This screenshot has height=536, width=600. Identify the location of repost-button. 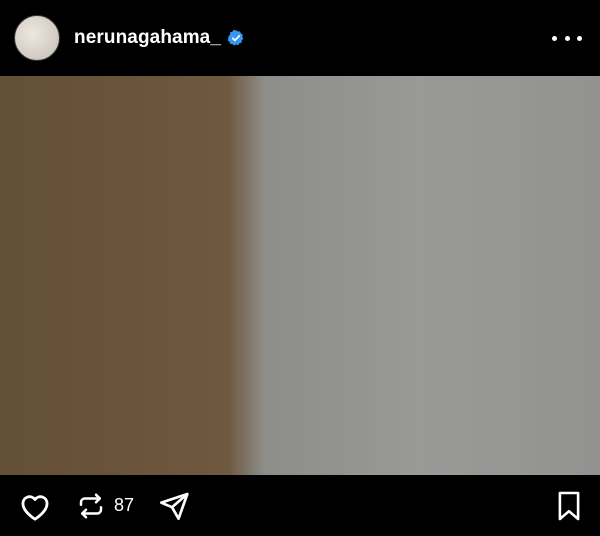
(91, 506).